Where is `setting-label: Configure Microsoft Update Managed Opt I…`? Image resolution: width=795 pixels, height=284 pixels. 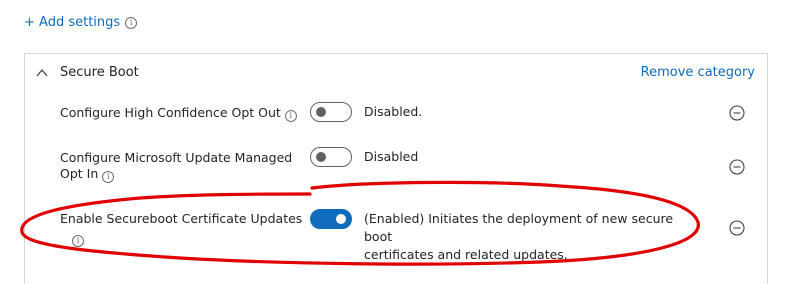
setting-label: Configure Microsoft Update Managed Opt I… is located at coordinates (176, 166).